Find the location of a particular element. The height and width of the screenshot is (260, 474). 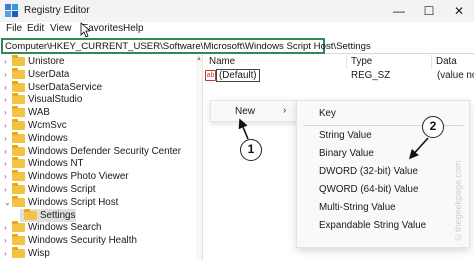

string-value-icon: ab is located at coordinates (210, 75).